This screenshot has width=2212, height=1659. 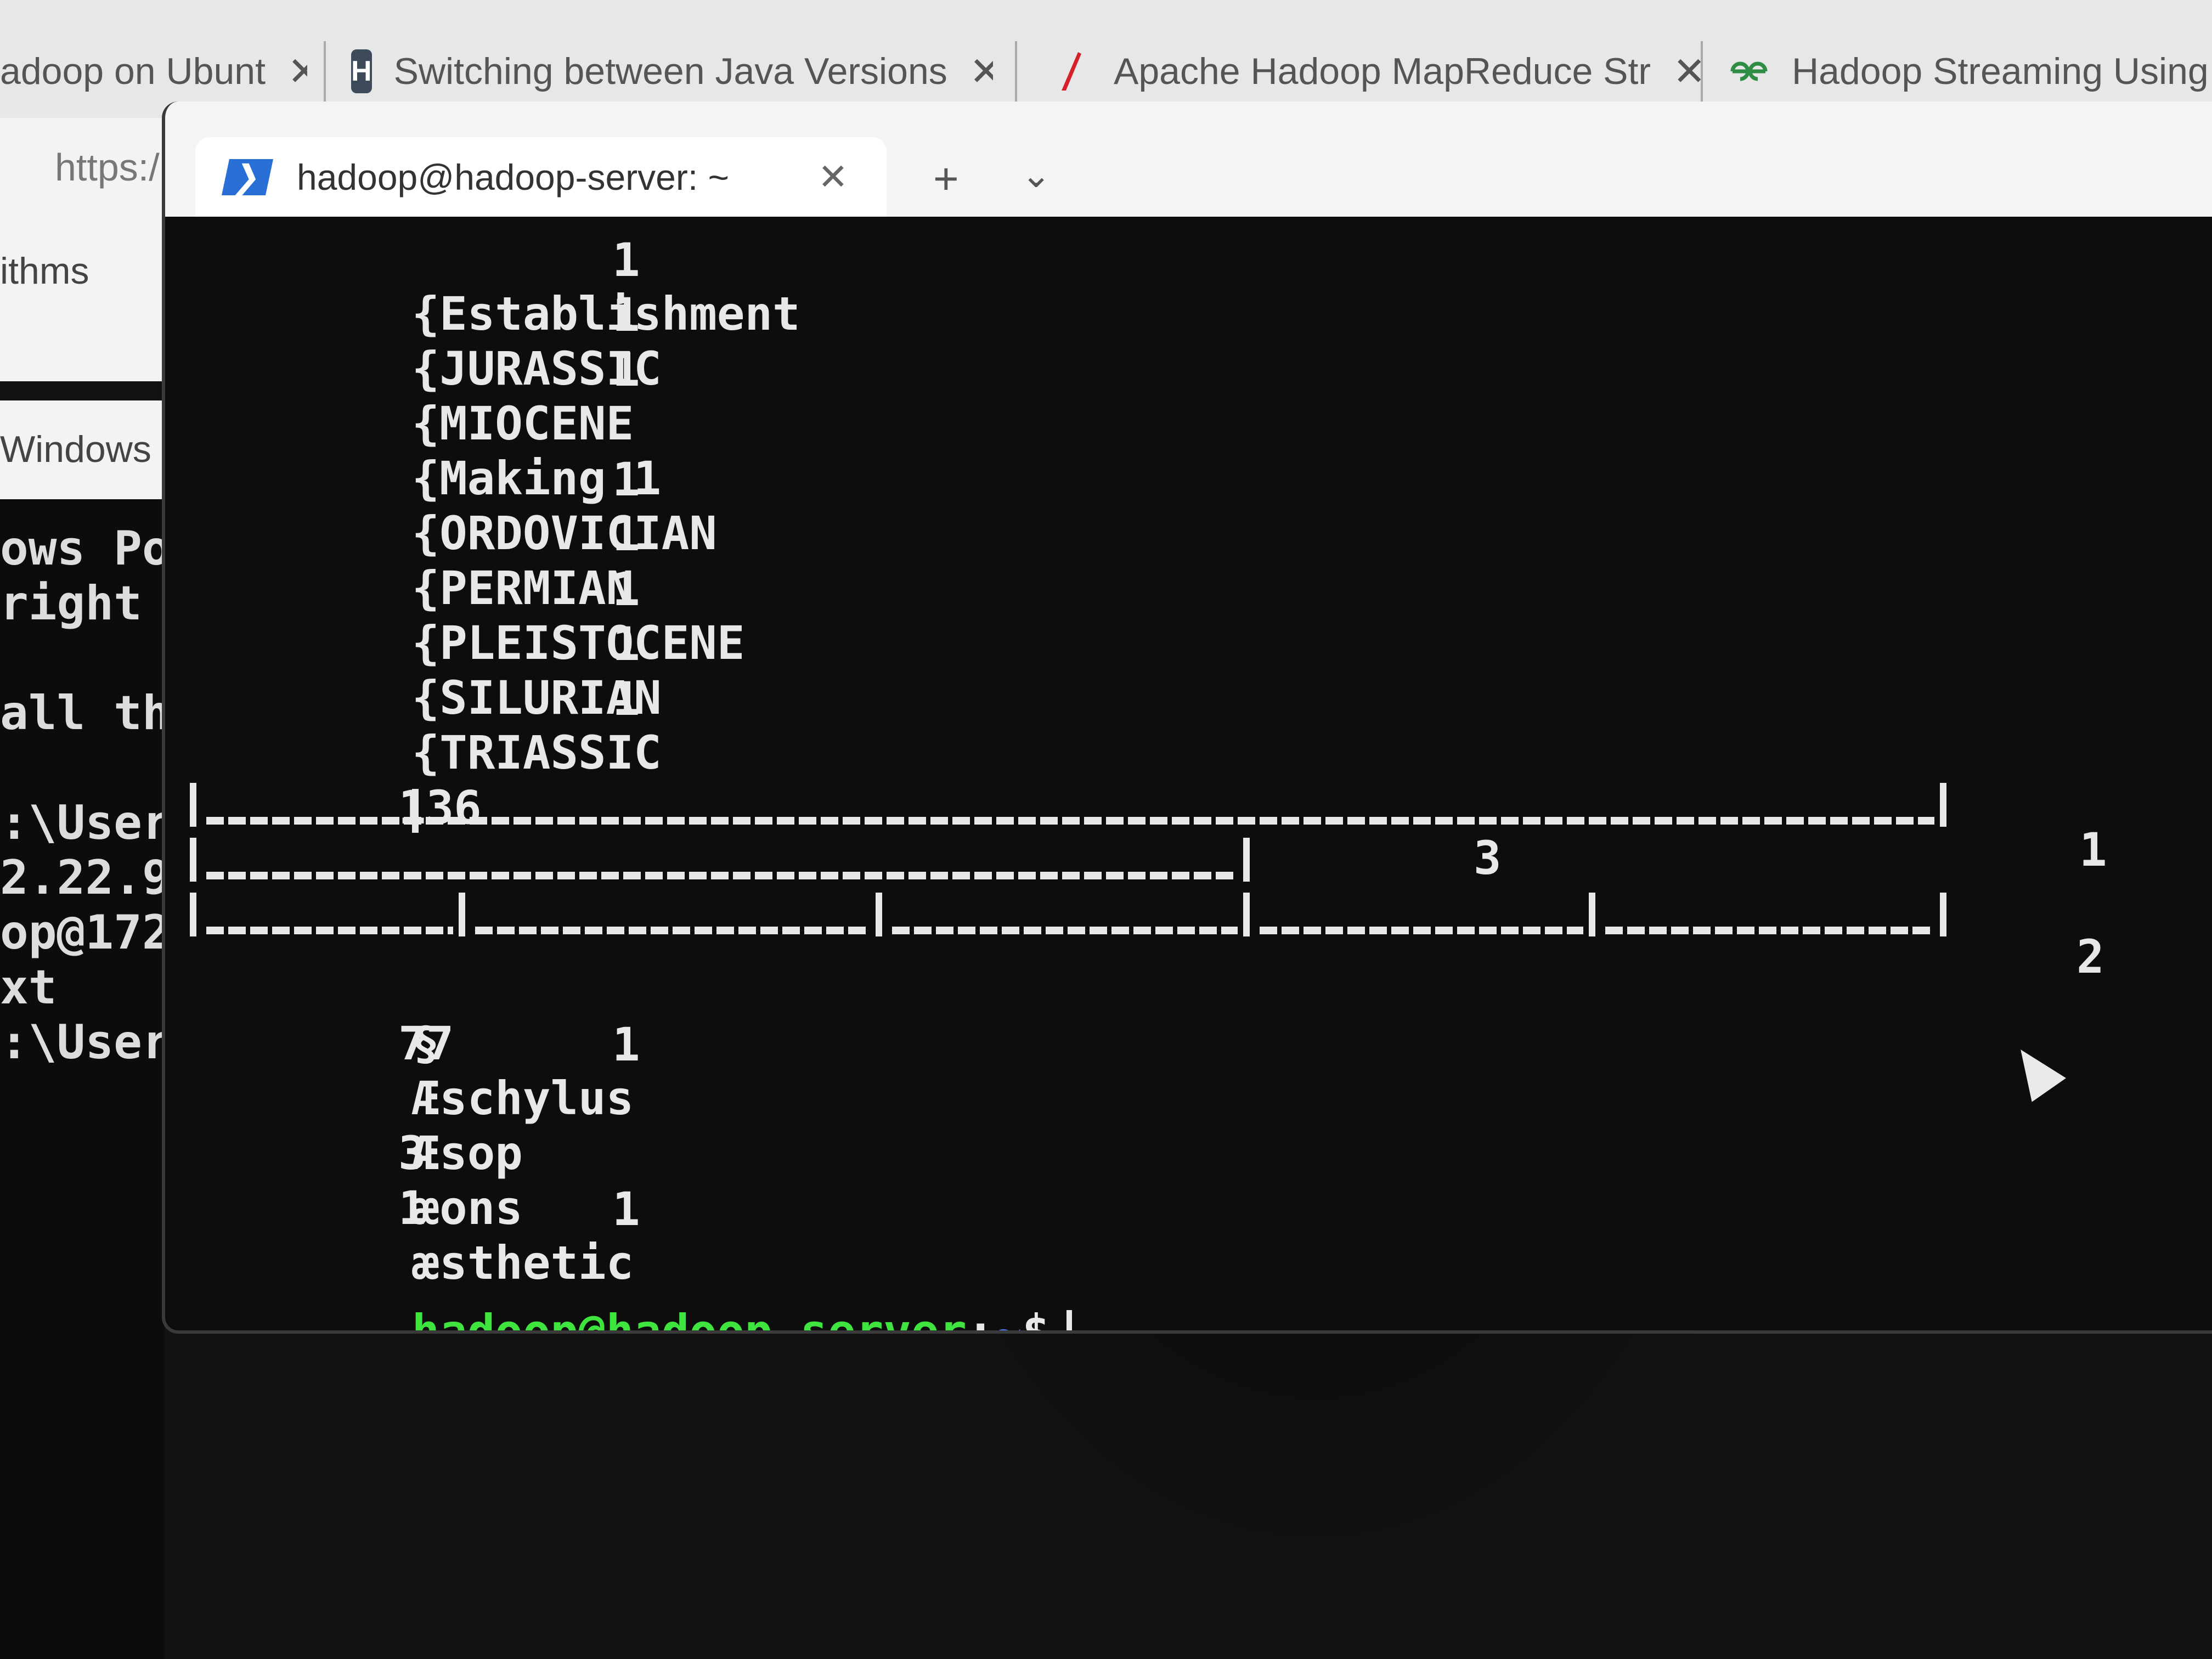 What do you see at coordinates (44, 271) in the screenshot?
I see `page-text-fragment: ithms` at bounding box center [44, 271].